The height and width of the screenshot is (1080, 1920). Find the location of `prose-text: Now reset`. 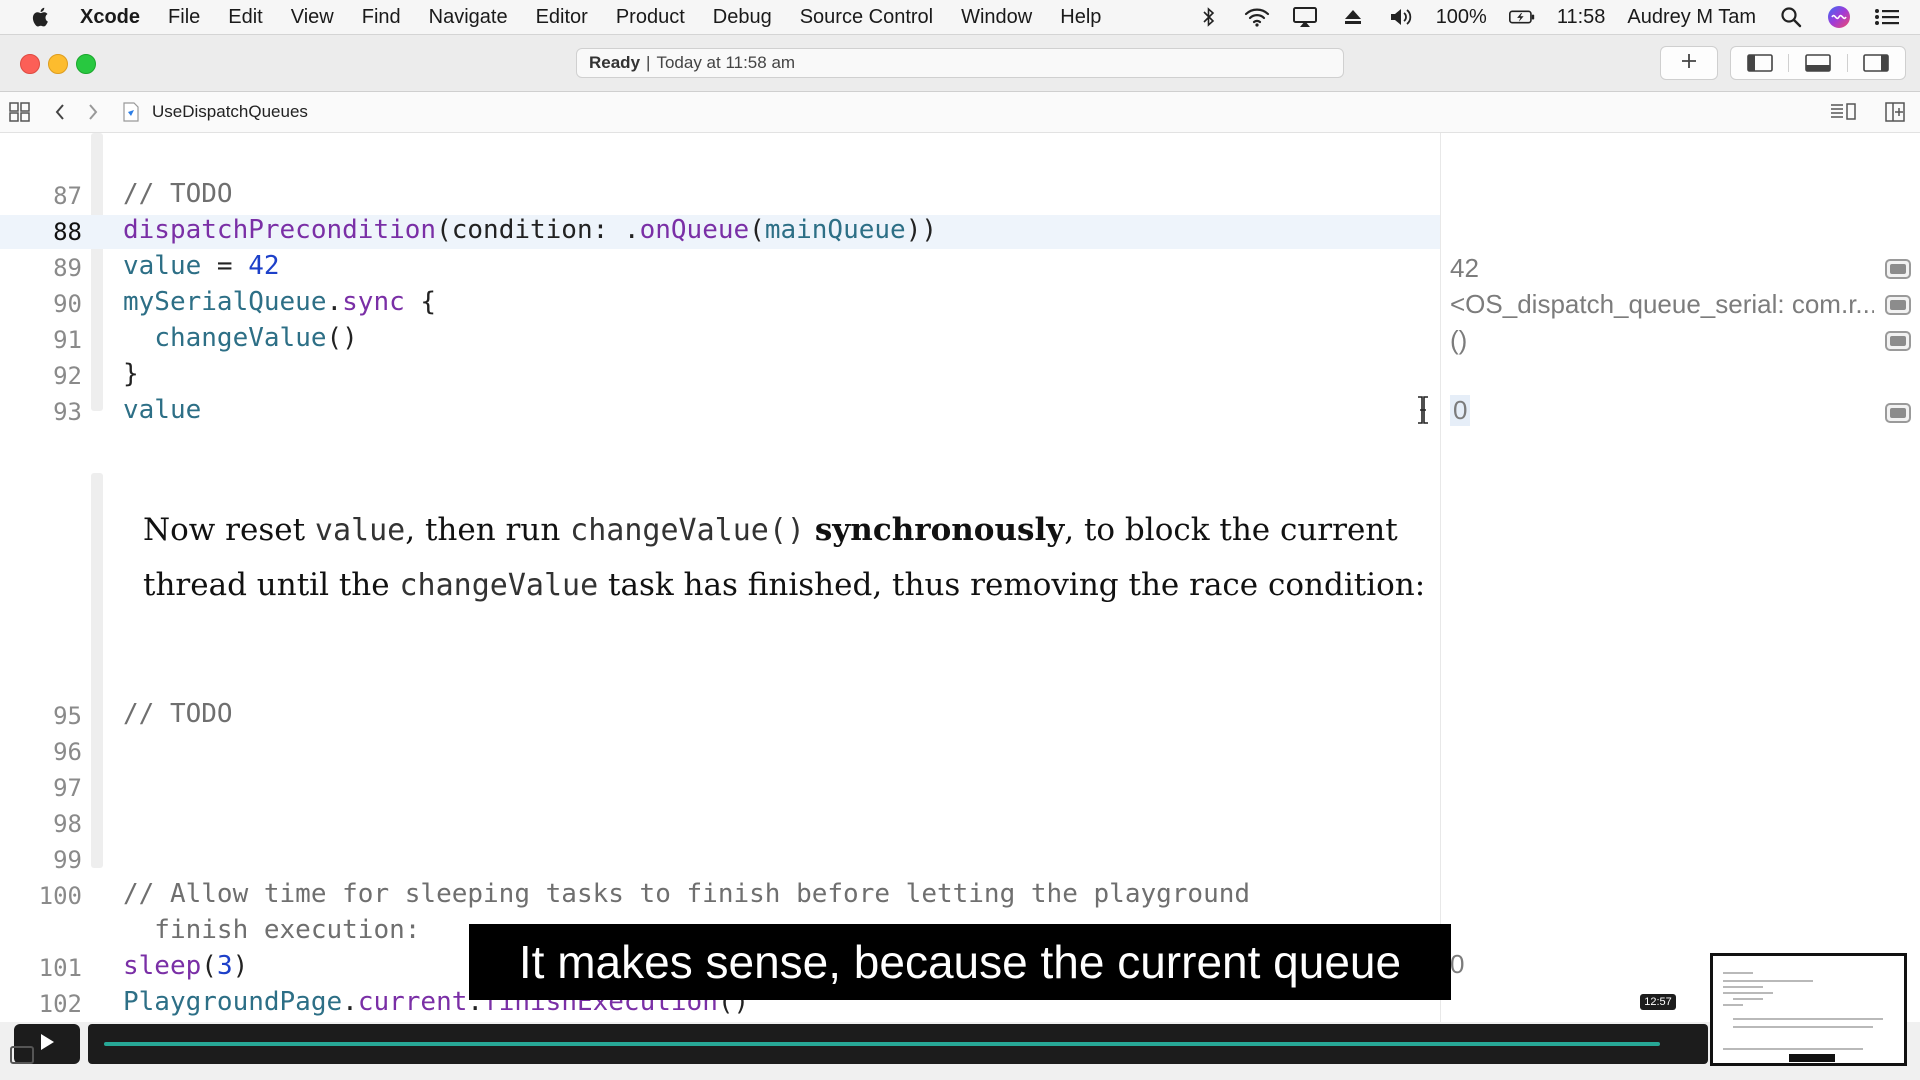

prose-text: Now reset is located at coordinates (229, 530).